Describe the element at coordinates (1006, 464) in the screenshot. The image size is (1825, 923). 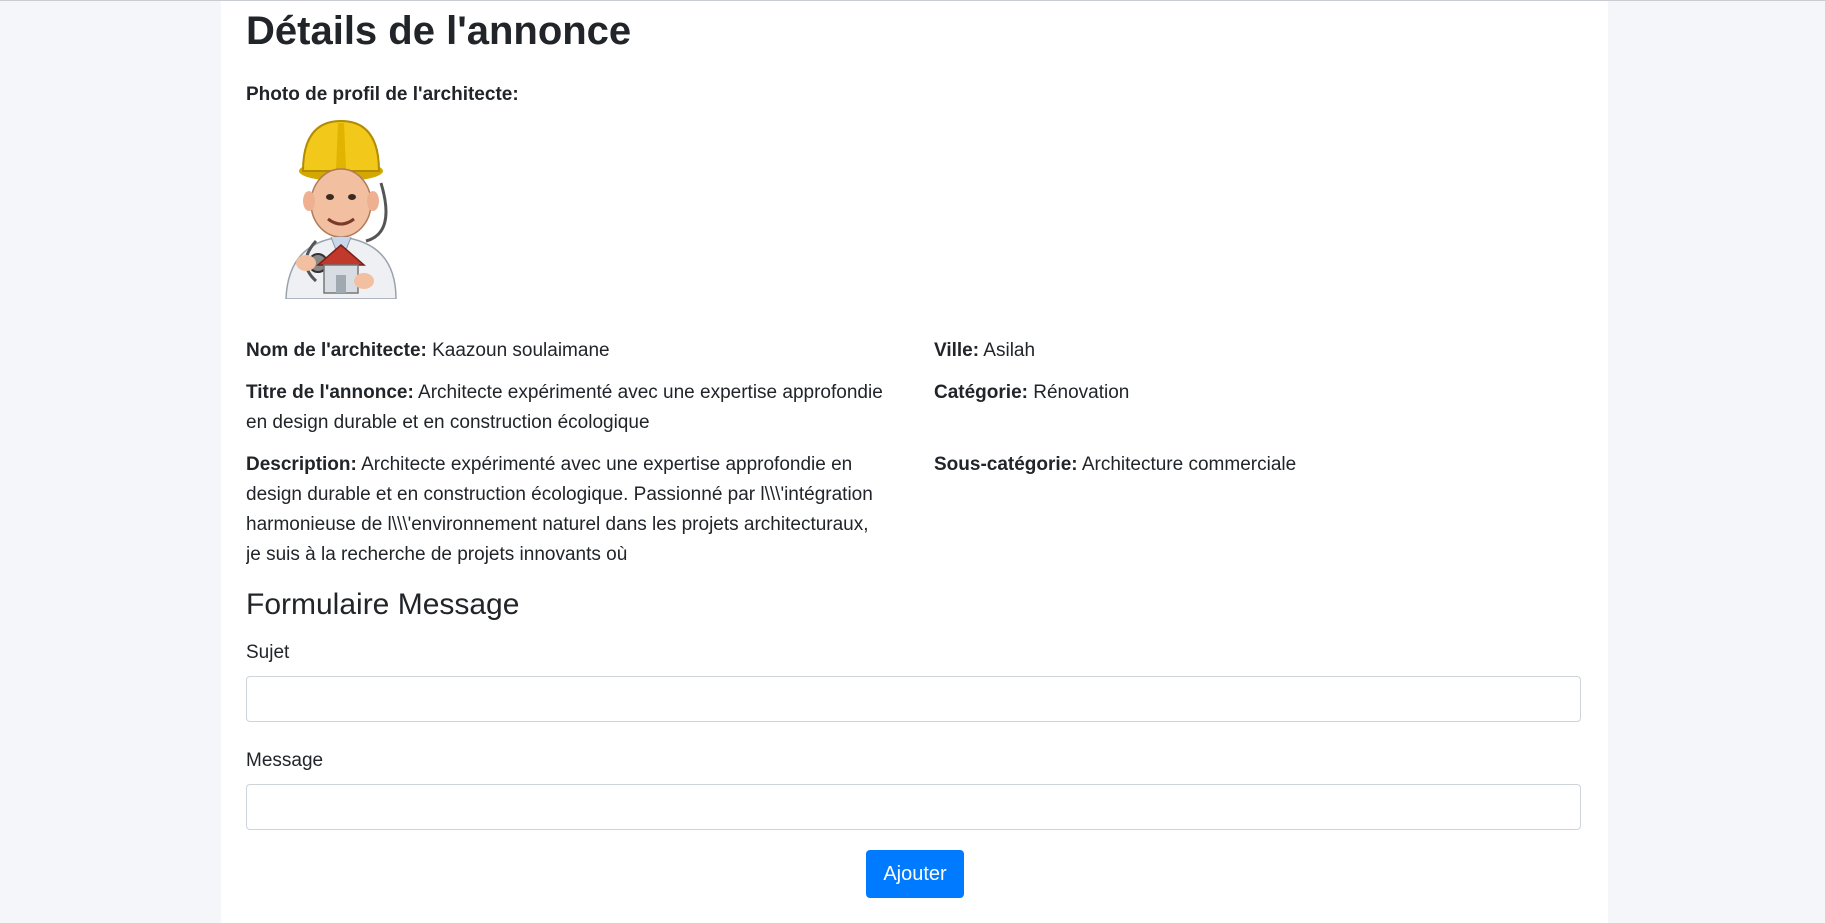
I see `detail-label: Sous-catégorie:` at that location.